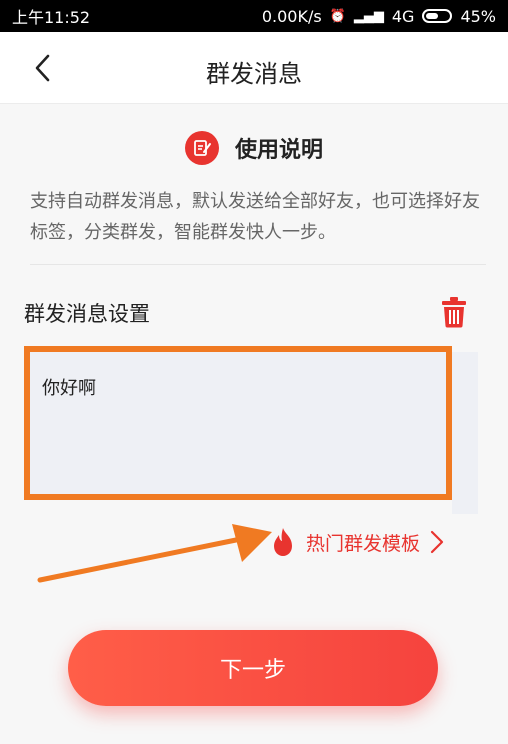 The height and width of the screenshot is (744, 508). What do you see at coordinates (454, 312) in the screenshot?
I see `trash-icon` at bounding box center [454, 312].